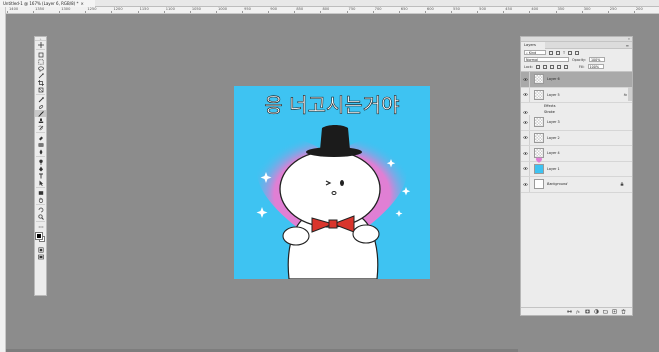 The height and width of the screenshot is (352, 659). What do you see at coordinates (40, 68) in the screenshot?
I see `lasso-icon` at bounding box center [40, 68].